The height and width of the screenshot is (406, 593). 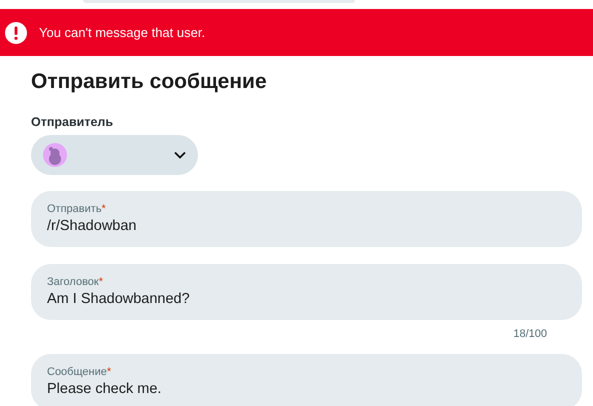 What do you see at coordinates (92, 226) in the screenshot?
I see `field-value: /r/Shadowban` at bounding box center [92, 226].